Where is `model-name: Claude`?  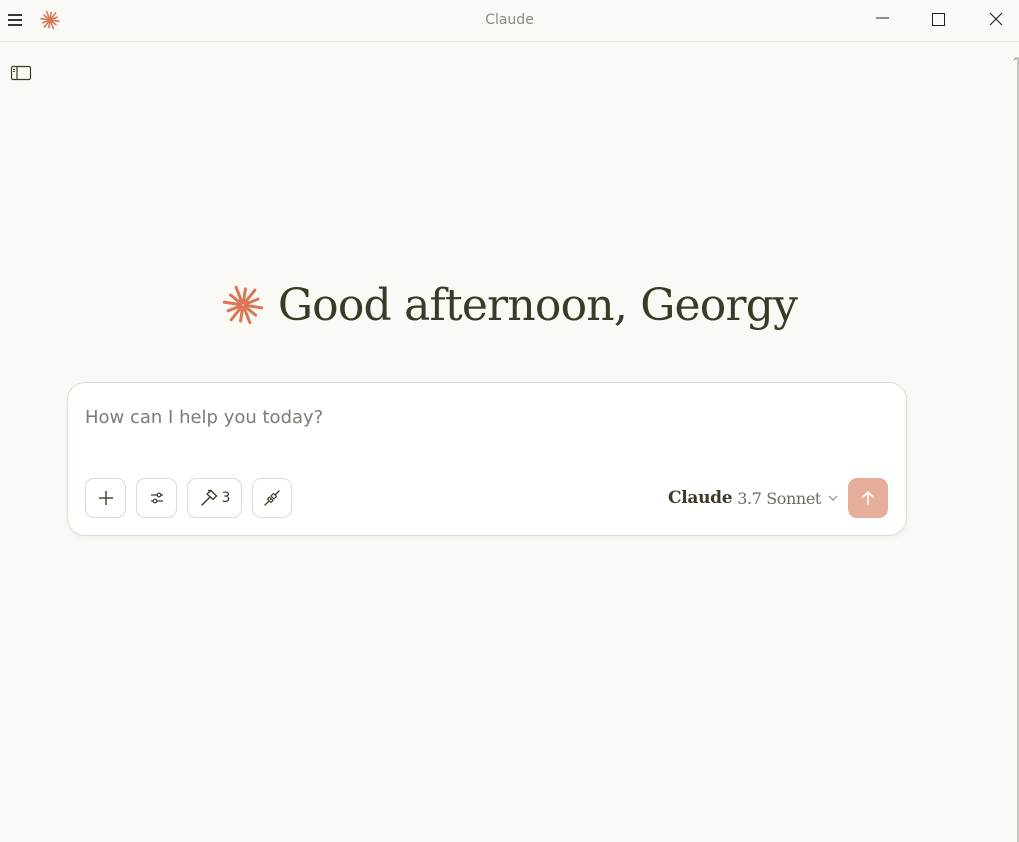
model-name: Claude is located at coordinates (700, 498).